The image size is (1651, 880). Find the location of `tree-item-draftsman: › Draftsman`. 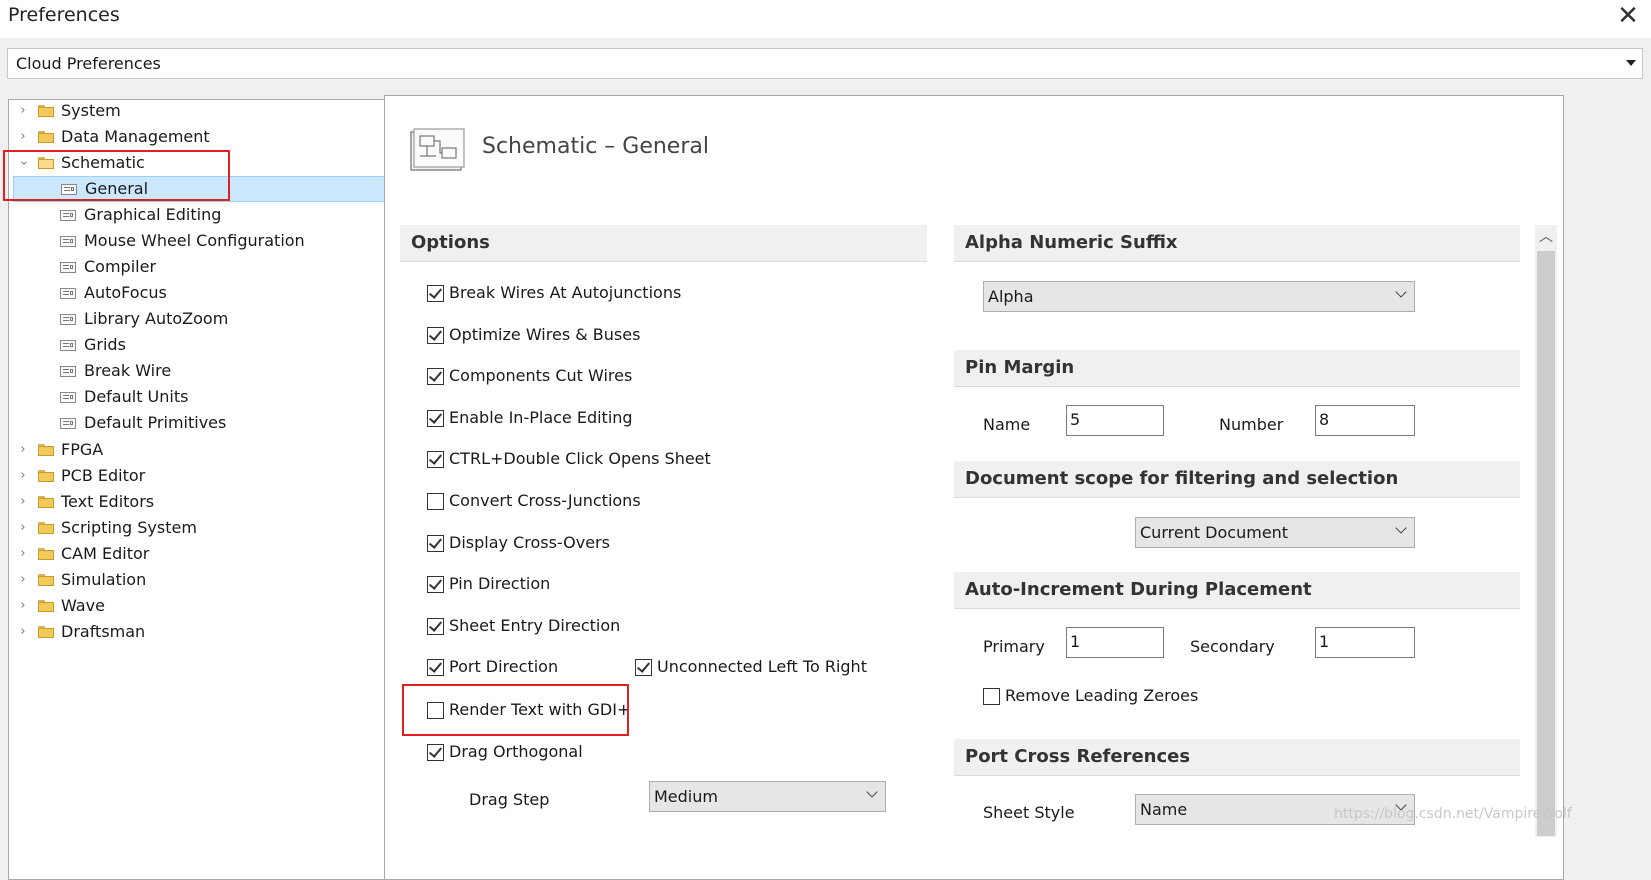

tree-item-draftsman: › Draftsman is located at coordinates (198, 633).